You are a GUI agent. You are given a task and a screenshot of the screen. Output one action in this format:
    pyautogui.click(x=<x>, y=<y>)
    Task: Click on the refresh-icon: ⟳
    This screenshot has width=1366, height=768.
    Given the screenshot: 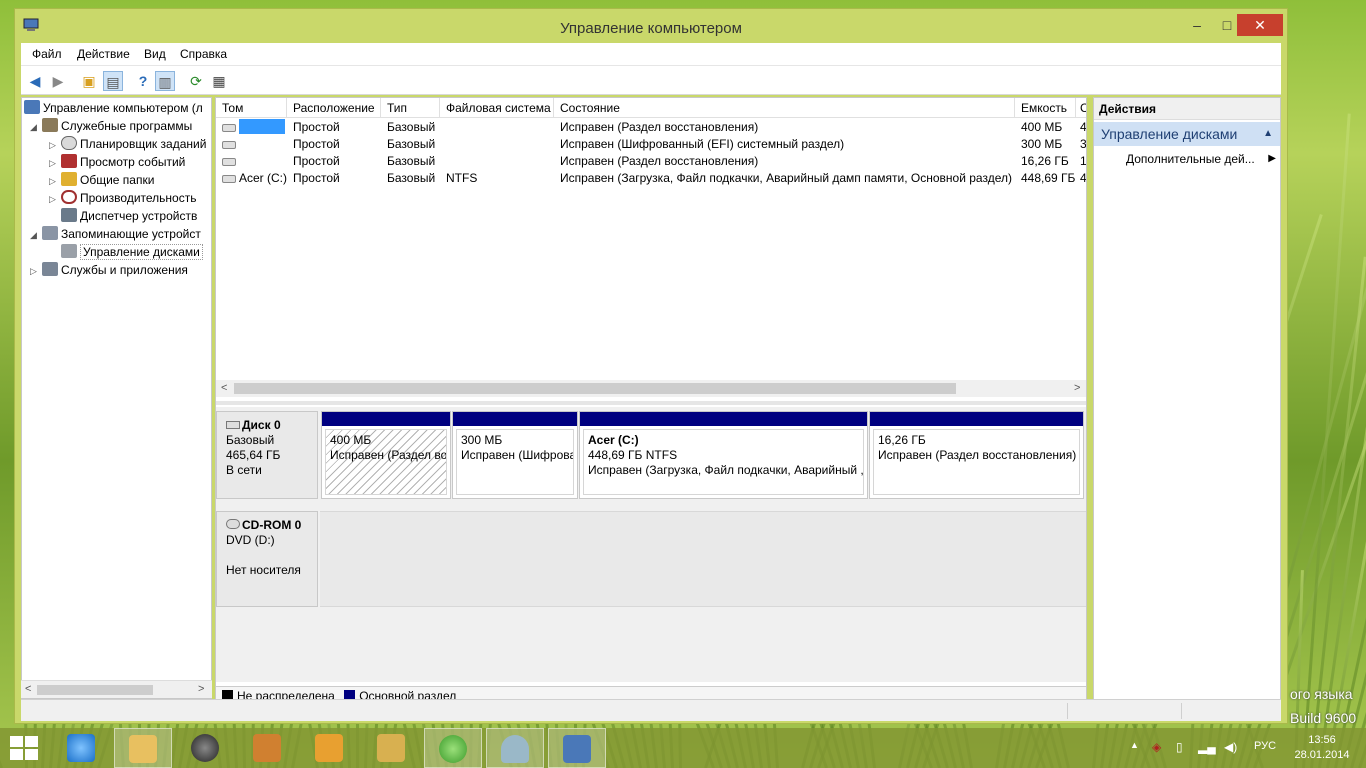 What is the action you would take?
    pyautogui.click(x=196, y=81)
    